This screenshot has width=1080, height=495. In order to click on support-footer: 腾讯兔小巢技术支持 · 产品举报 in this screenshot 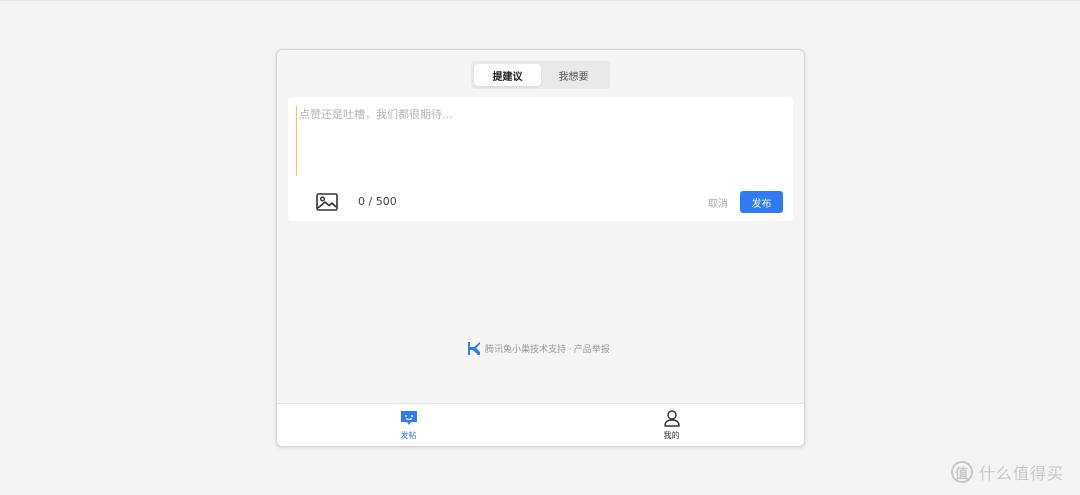, I will do `click(538, 348)`.